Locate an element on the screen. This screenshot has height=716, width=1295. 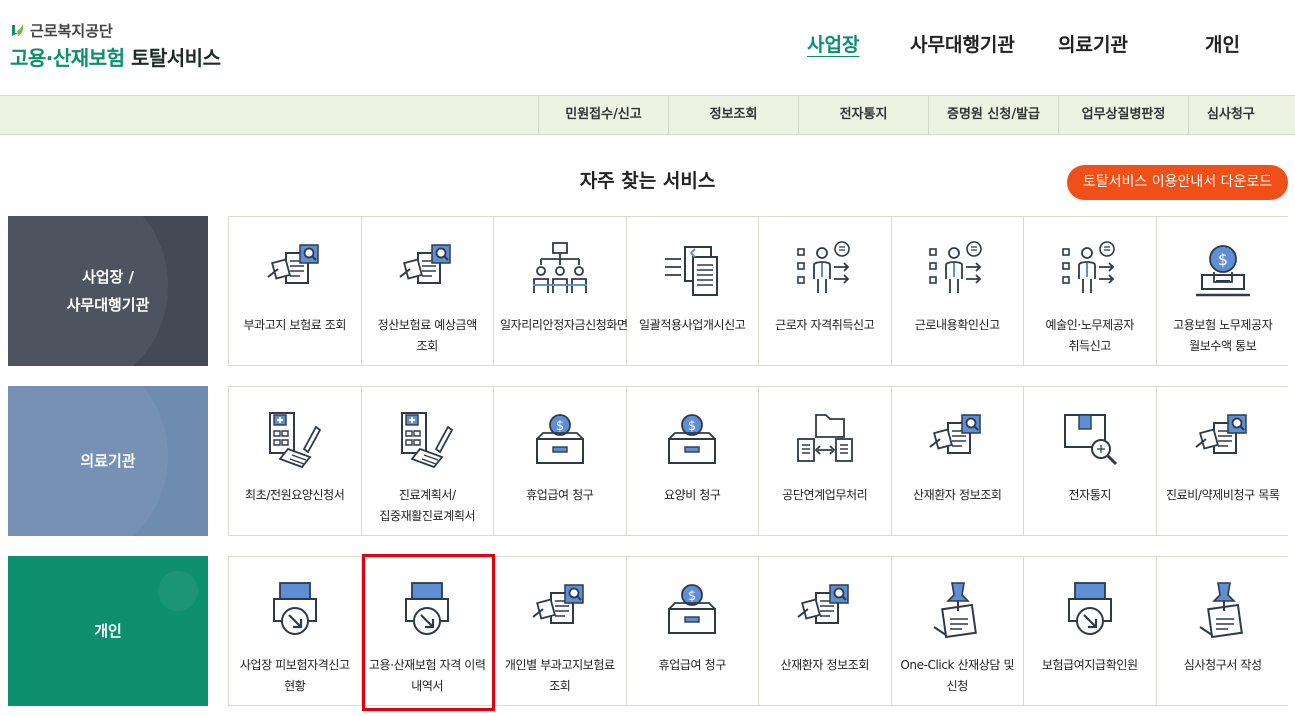
box-search-icon is located at coordinates (1090, 440).